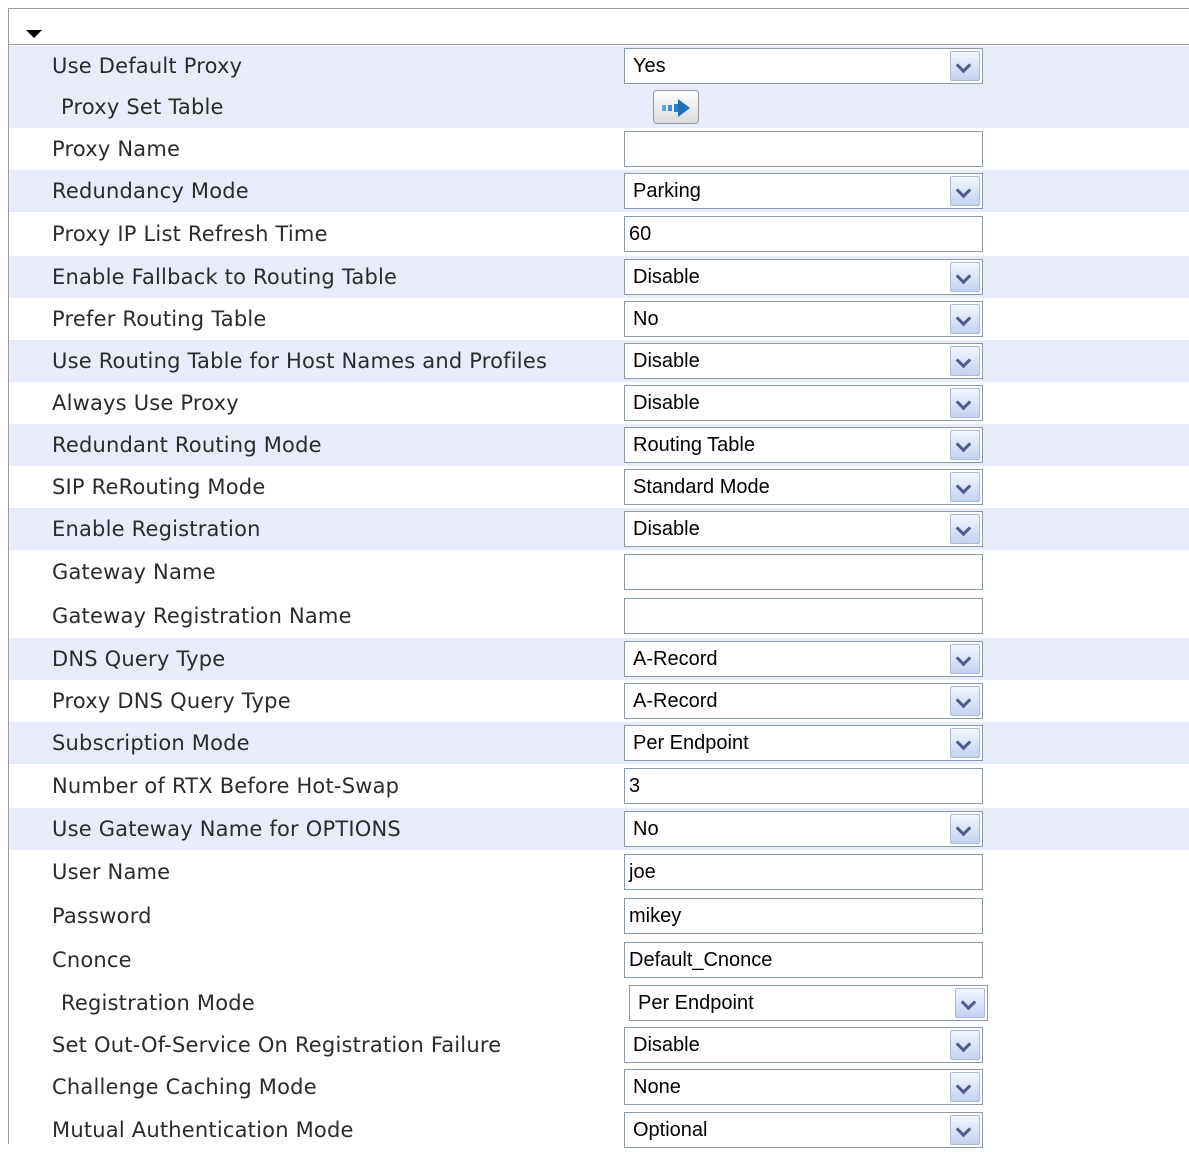 The width and height of the screenshot is (1189, 1152). I want to click on field-value: 60, so click(640, 234).